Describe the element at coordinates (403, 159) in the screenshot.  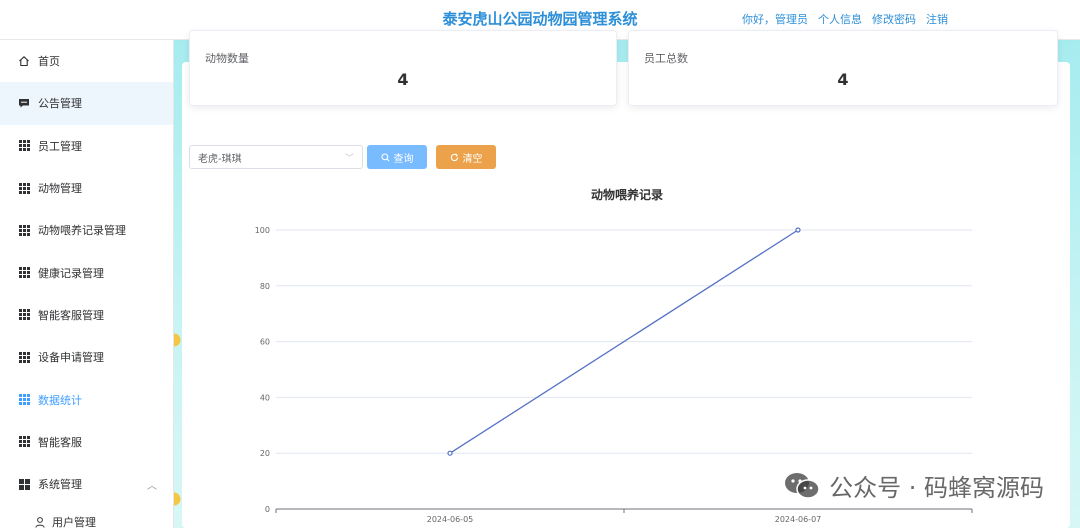
I see `search-button-label: 查询` at that location.